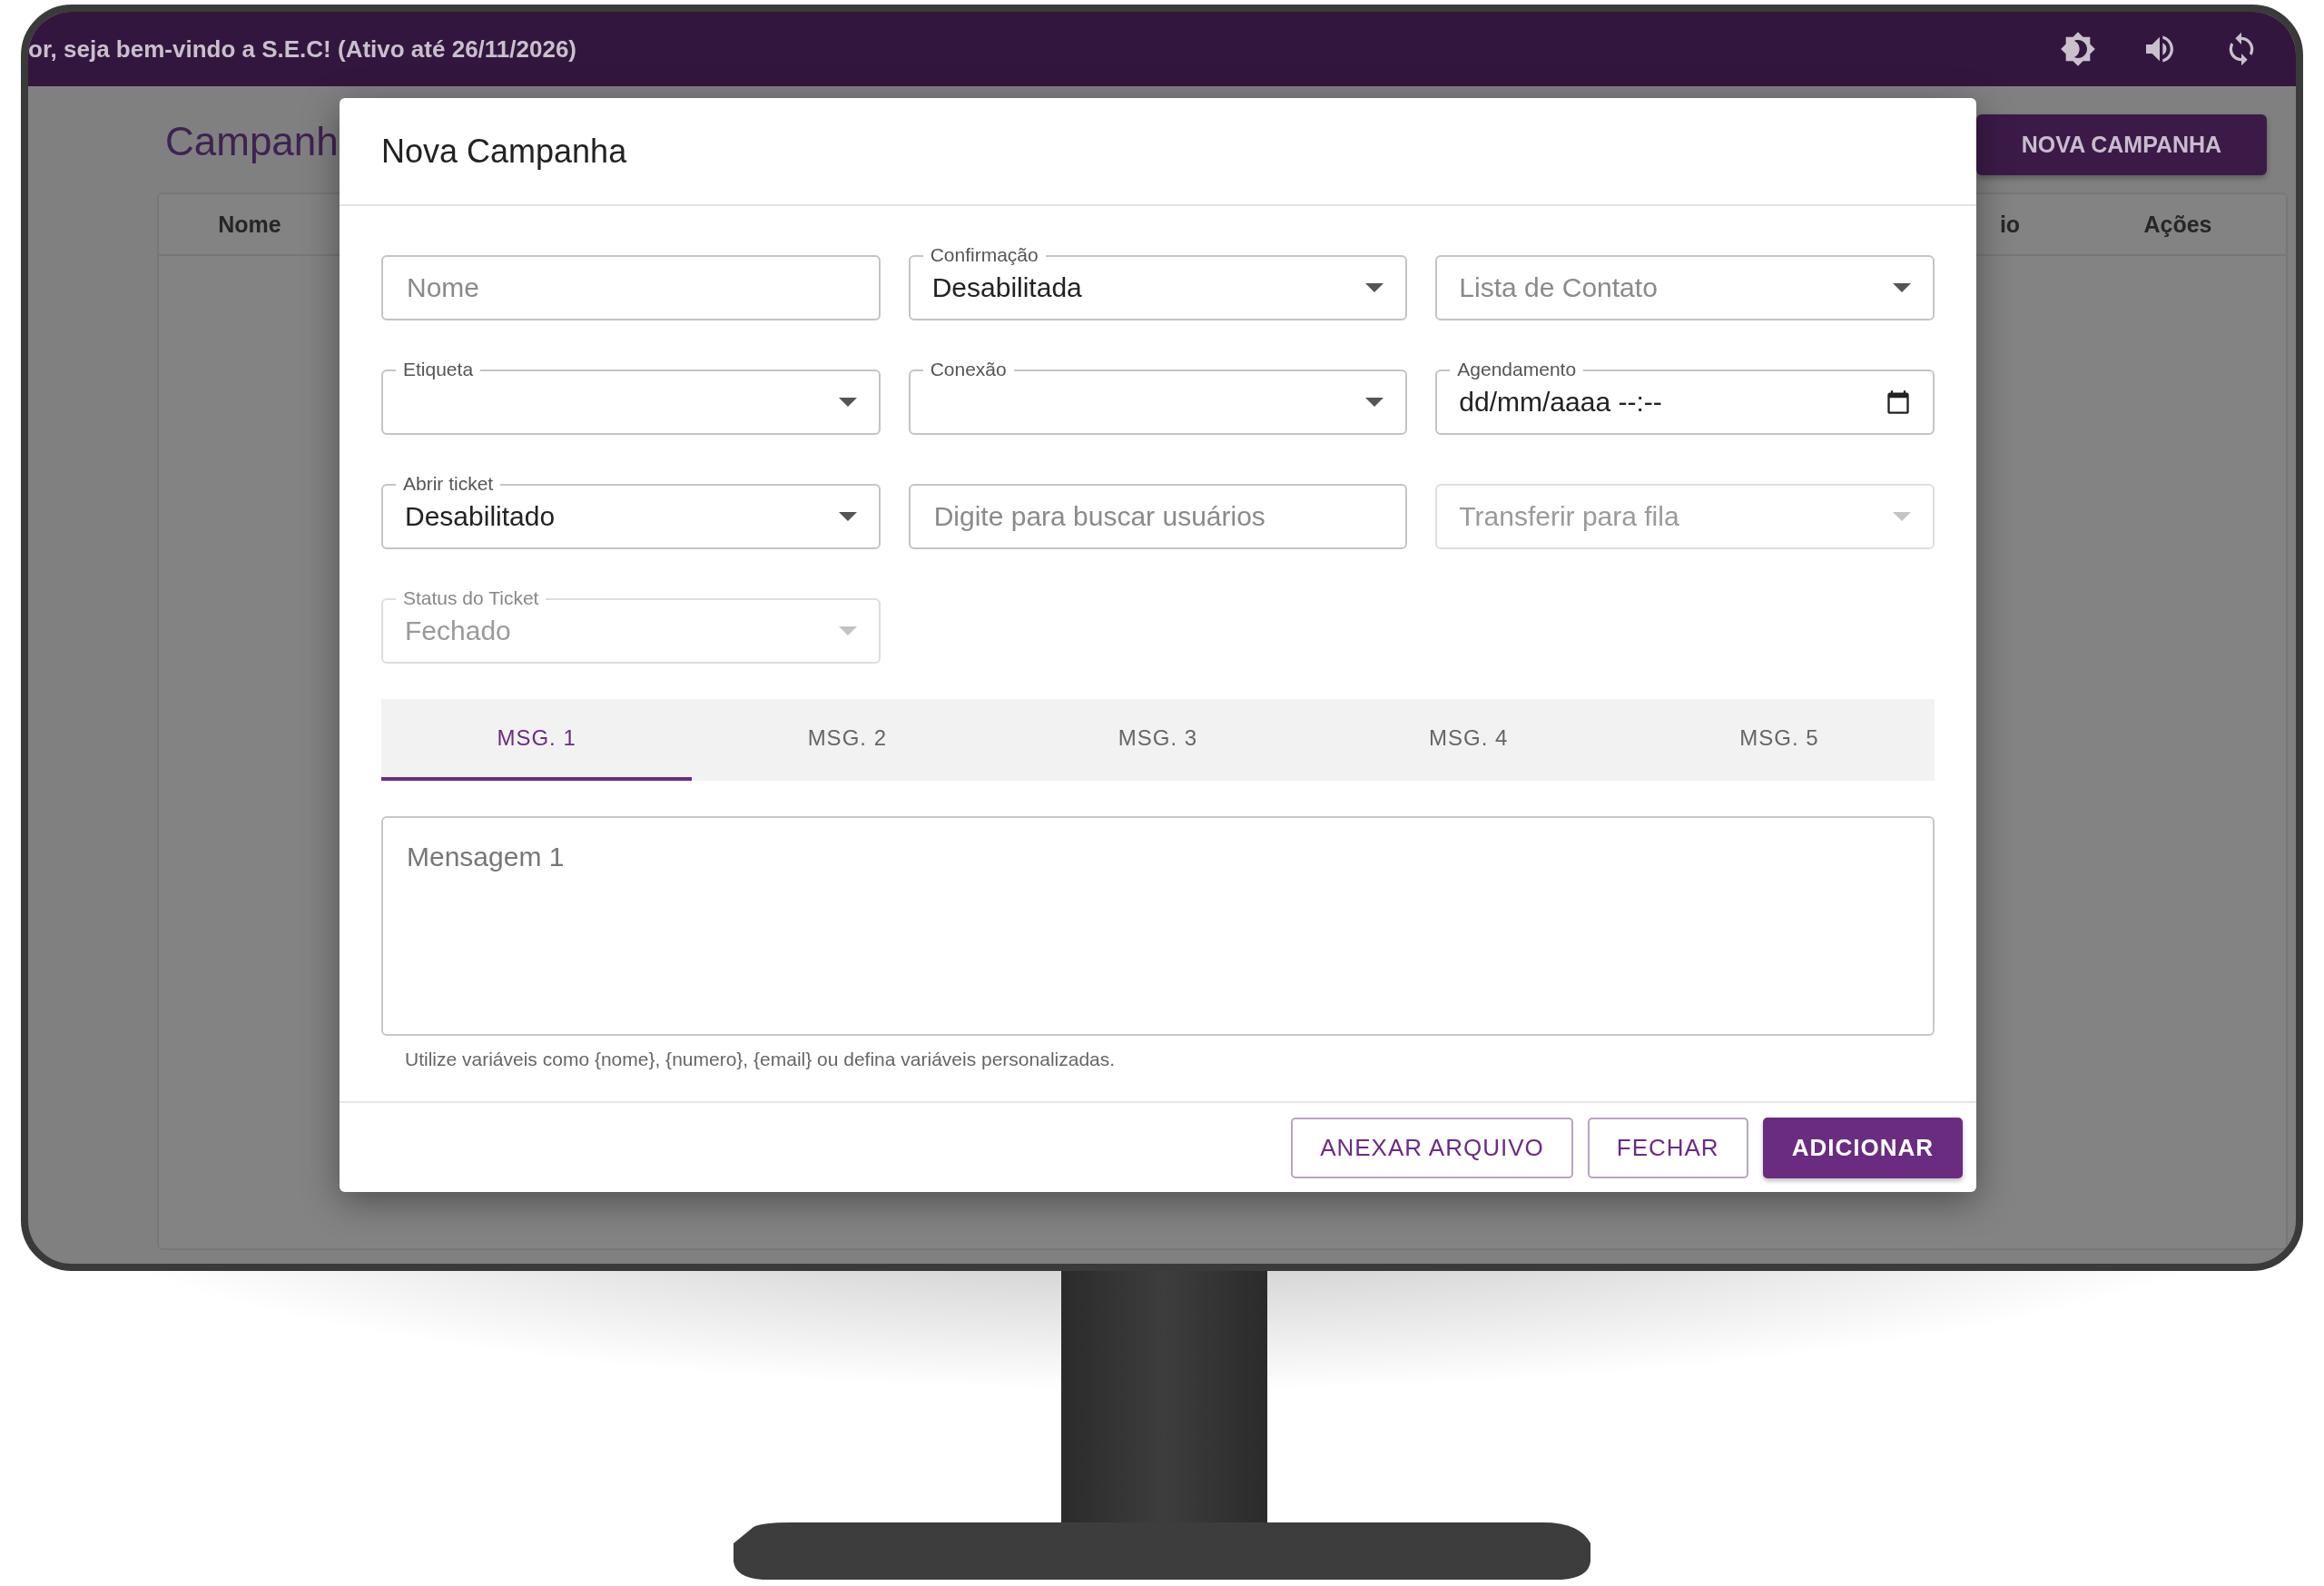 Image resolution: width=2324 pixels, height=1586 pixels. I want to click on message-tab: MSG. 4, so click(1468, 740).